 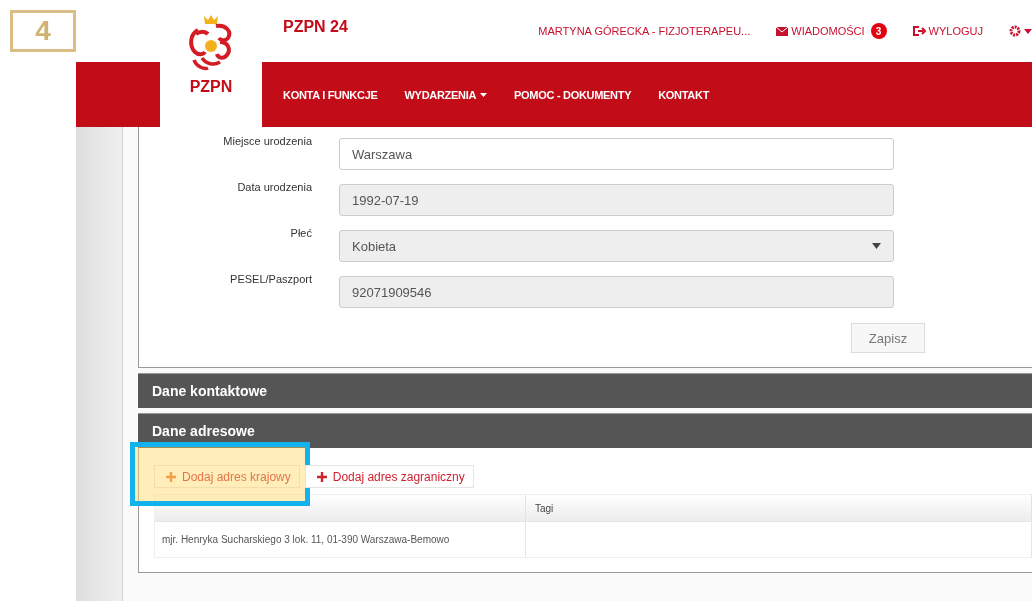 I want to click on sign-out-icon, so click(x=919, y=31).